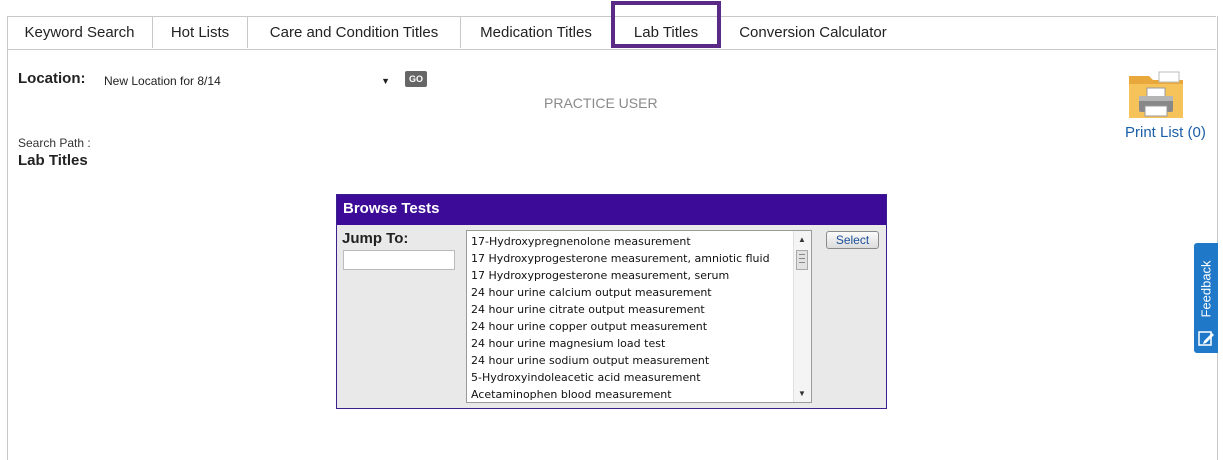 The width and height of the screenshot is (1223, 460). I want to click on scroll-down-icon: ▼, so click(802, 393).